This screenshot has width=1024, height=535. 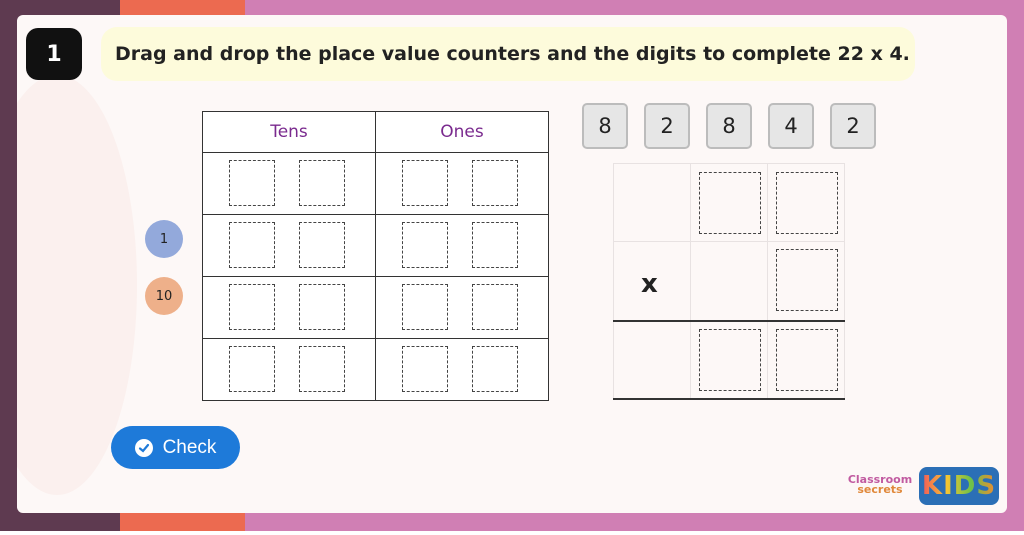 What do you see at coordinates (164, 239) in the screenshot?
I see `counter-one: 1` at bounding box center [164, 239].